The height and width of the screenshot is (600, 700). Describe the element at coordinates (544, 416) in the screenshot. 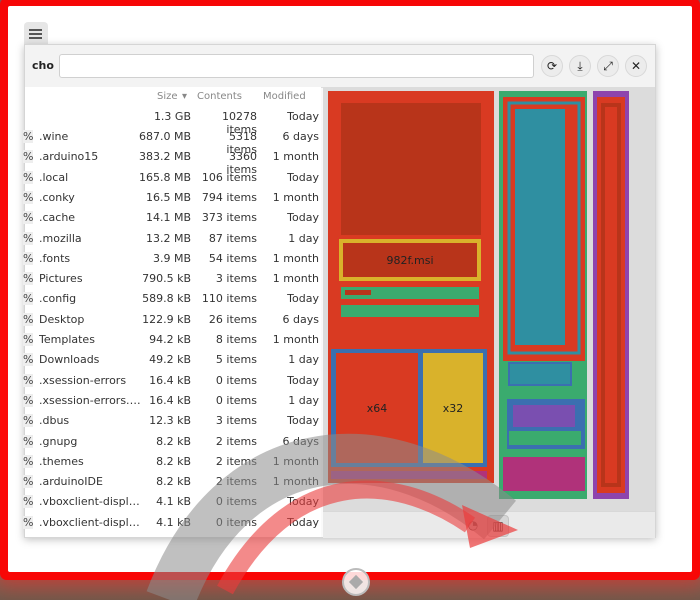

I see `treemap-block-purple` at that location.